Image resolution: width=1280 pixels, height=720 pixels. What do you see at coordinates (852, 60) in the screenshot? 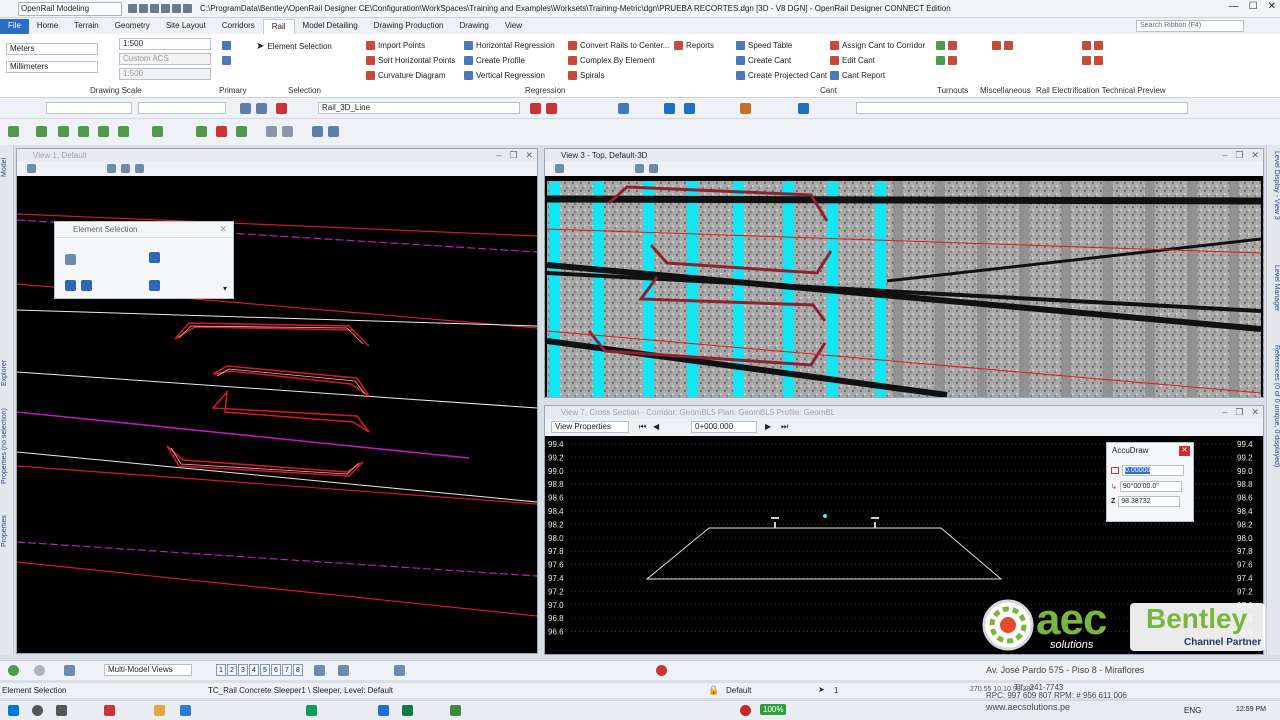
I see `edit-cant-button: Edit Cant` at bounding box center [852, 60].